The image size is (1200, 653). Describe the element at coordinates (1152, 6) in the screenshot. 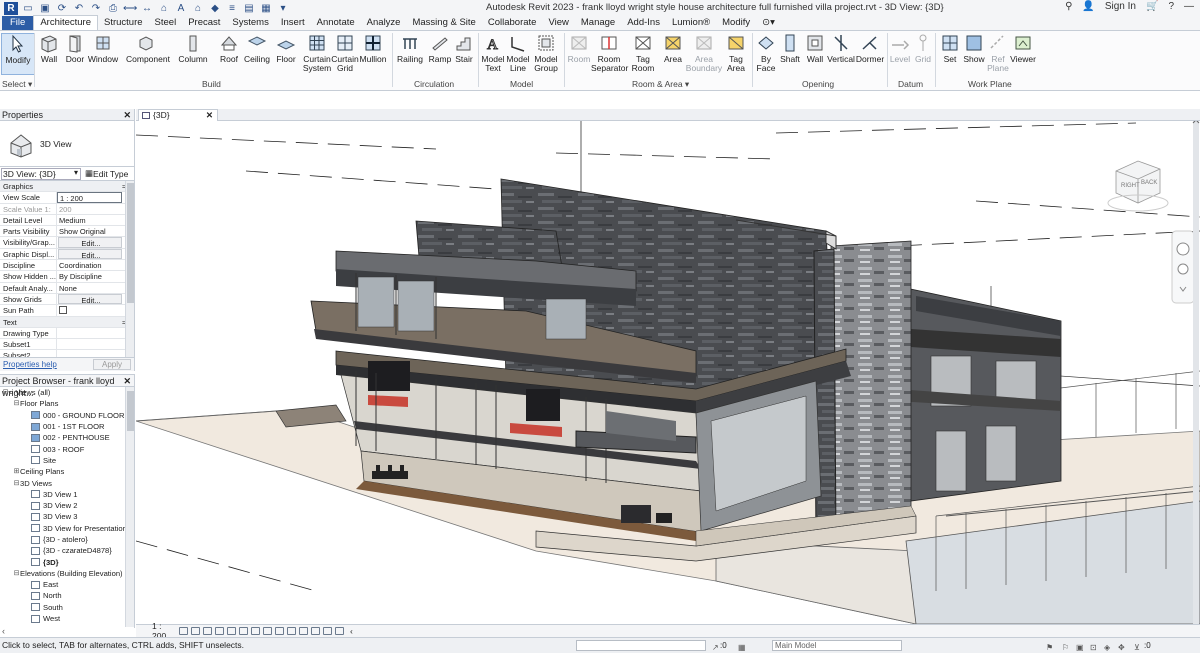

I see `cart-icon: 🛒` at that location.